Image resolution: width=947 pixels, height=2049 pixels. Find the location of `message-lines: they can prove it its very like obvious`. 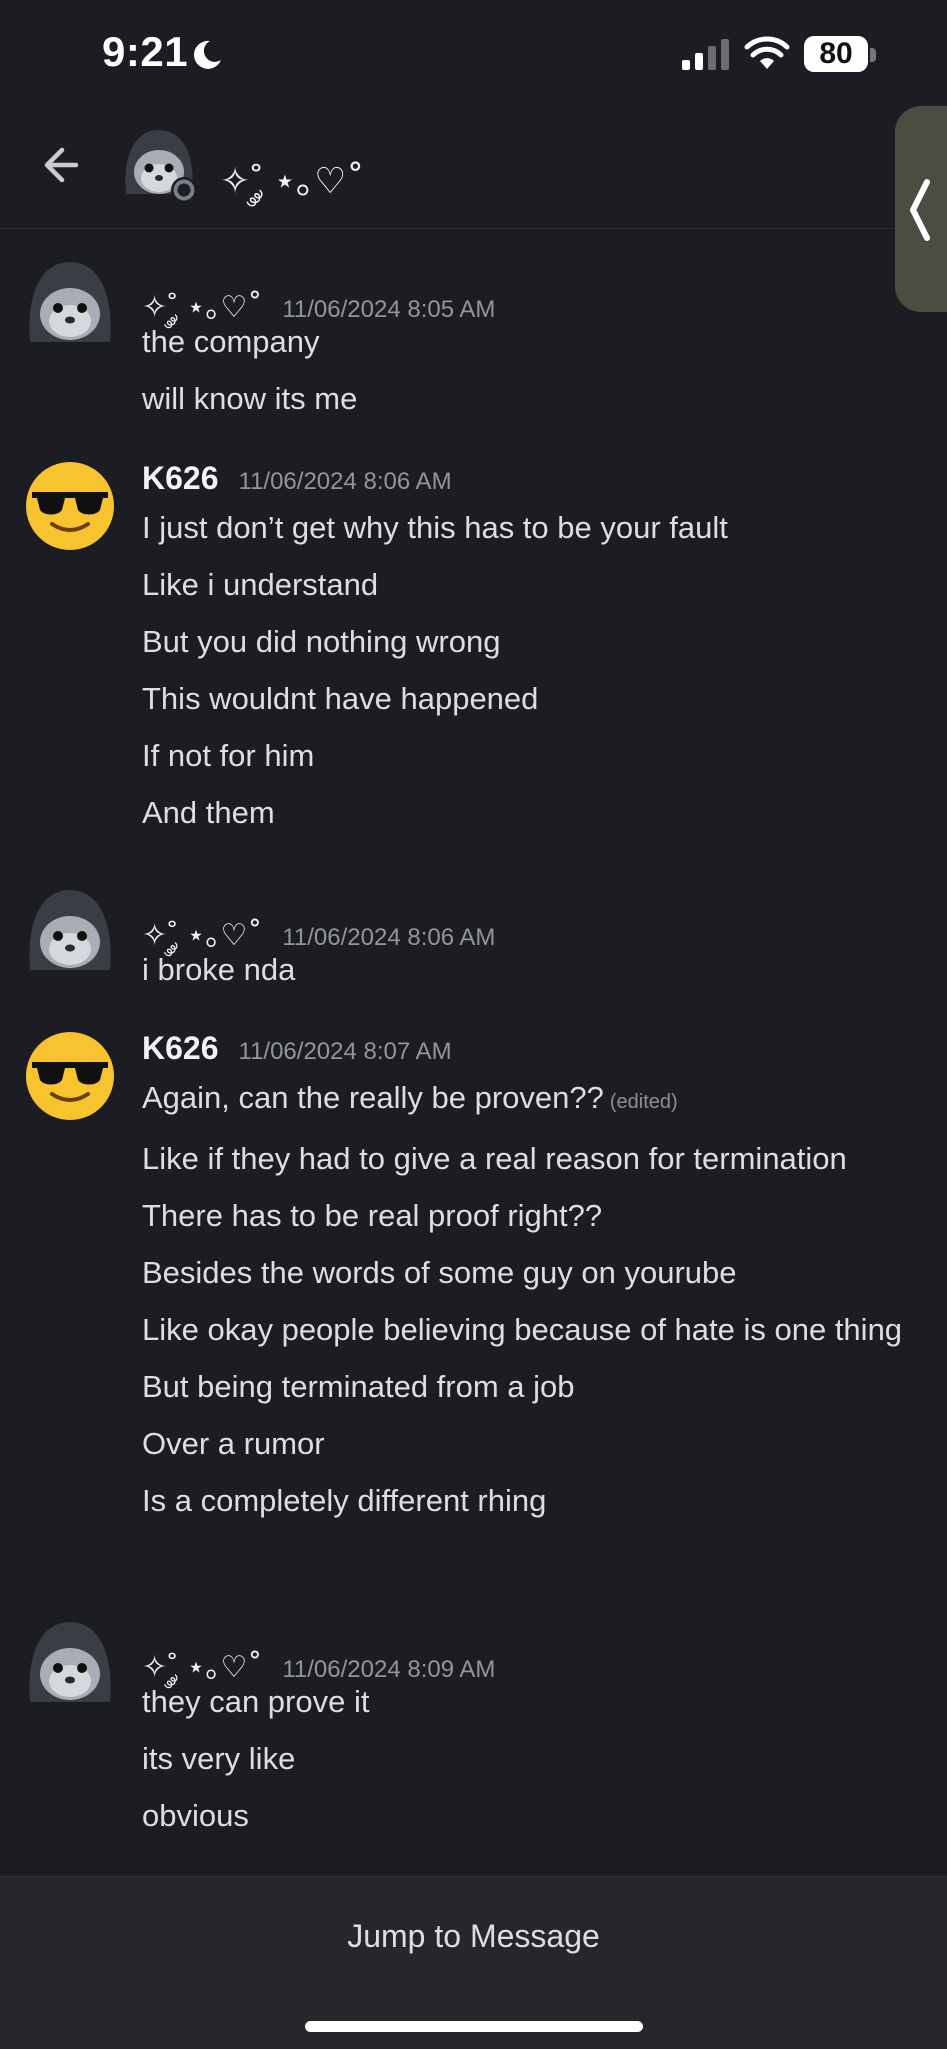

message-lines: they can prove it its very like obvious is located at coordinates (532, 1764).